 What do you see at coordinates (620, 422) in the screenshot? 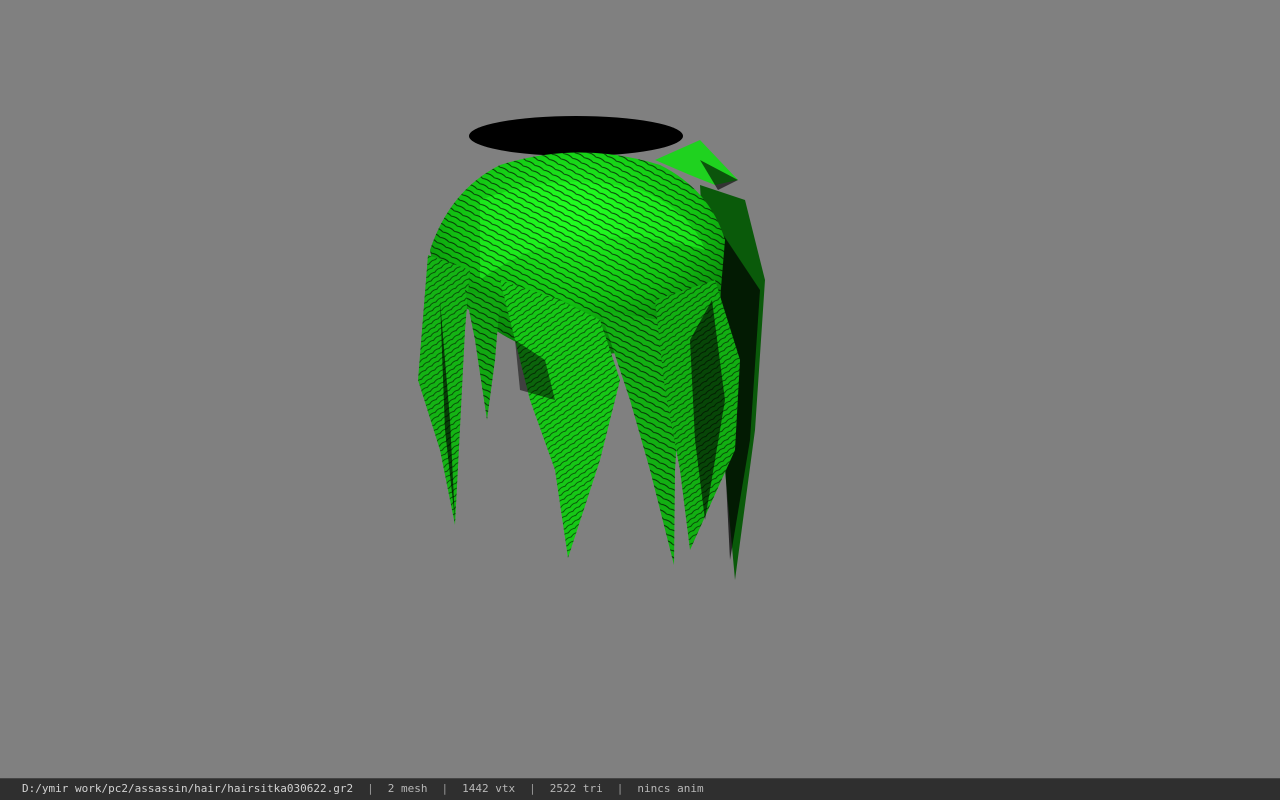
I see `hair-front-strands` at bounding box center [620, 422].